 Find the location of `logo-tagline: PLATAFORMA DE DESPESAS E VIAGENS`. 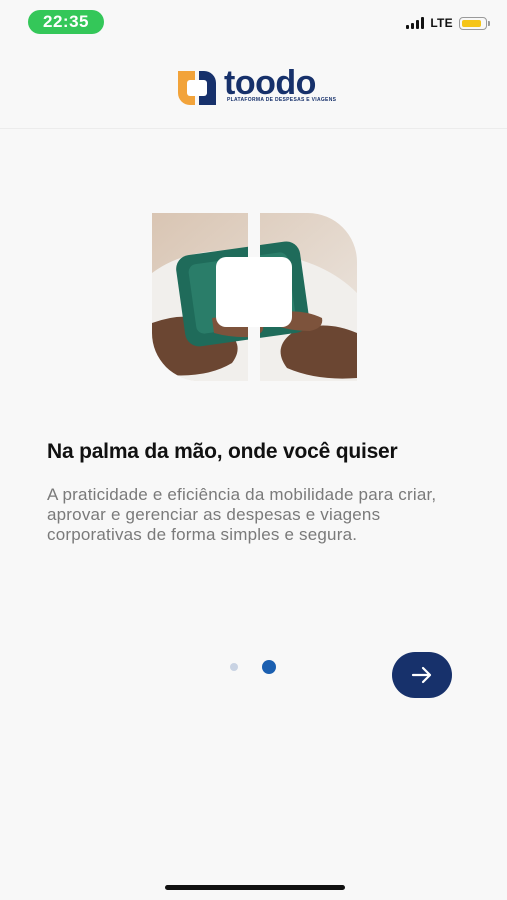

logo-tagline: PLATAFORMA DE DESPESAS E VIAGENS is located at coordinates (282, 100).